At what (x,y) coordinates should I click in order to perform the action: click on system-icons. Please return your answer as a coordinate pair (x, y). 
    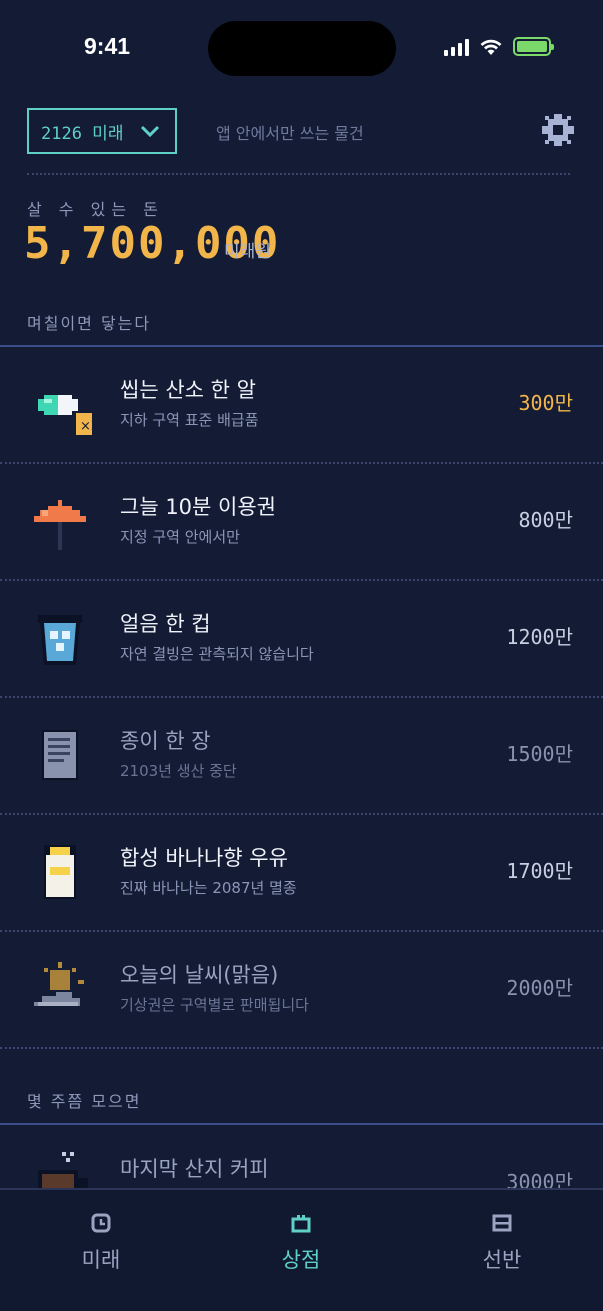
    Looking at the image, I should click on (499, 46).